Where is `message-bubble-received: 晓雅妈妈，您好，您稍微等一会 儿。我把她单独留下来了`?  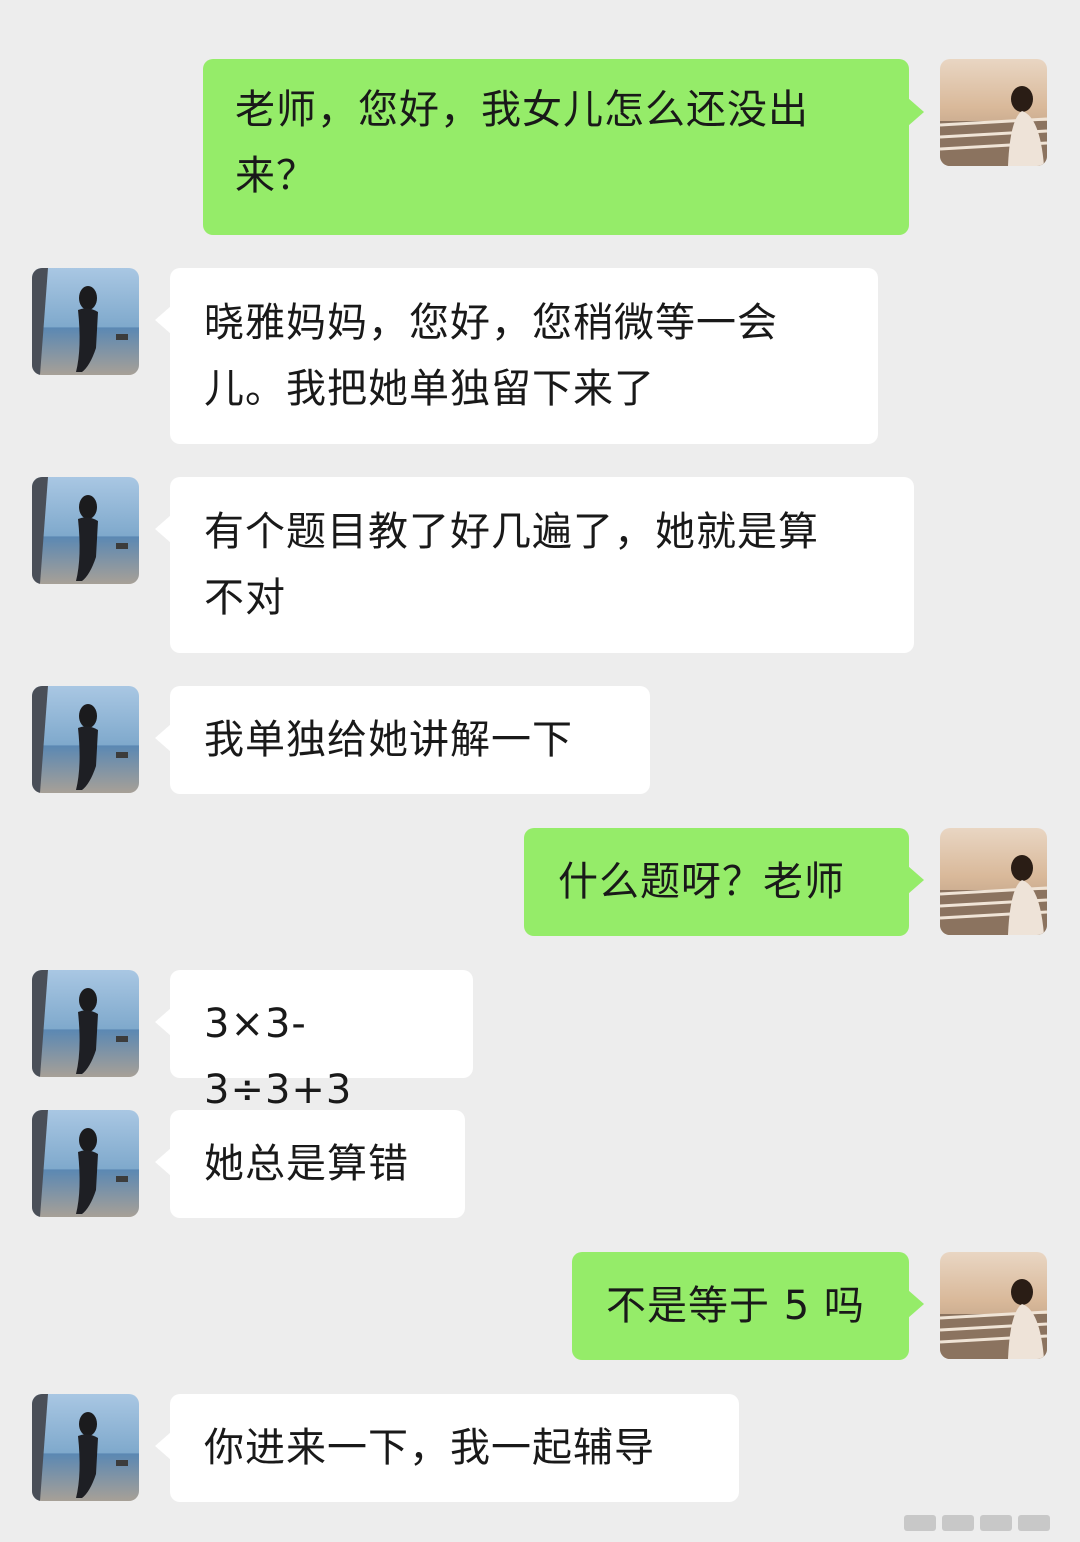 message-bubble-received: 晓雅妈妈，您好，您稍微等一会 儿。我把她单独留下来了 is located at coordinates (524, 356).